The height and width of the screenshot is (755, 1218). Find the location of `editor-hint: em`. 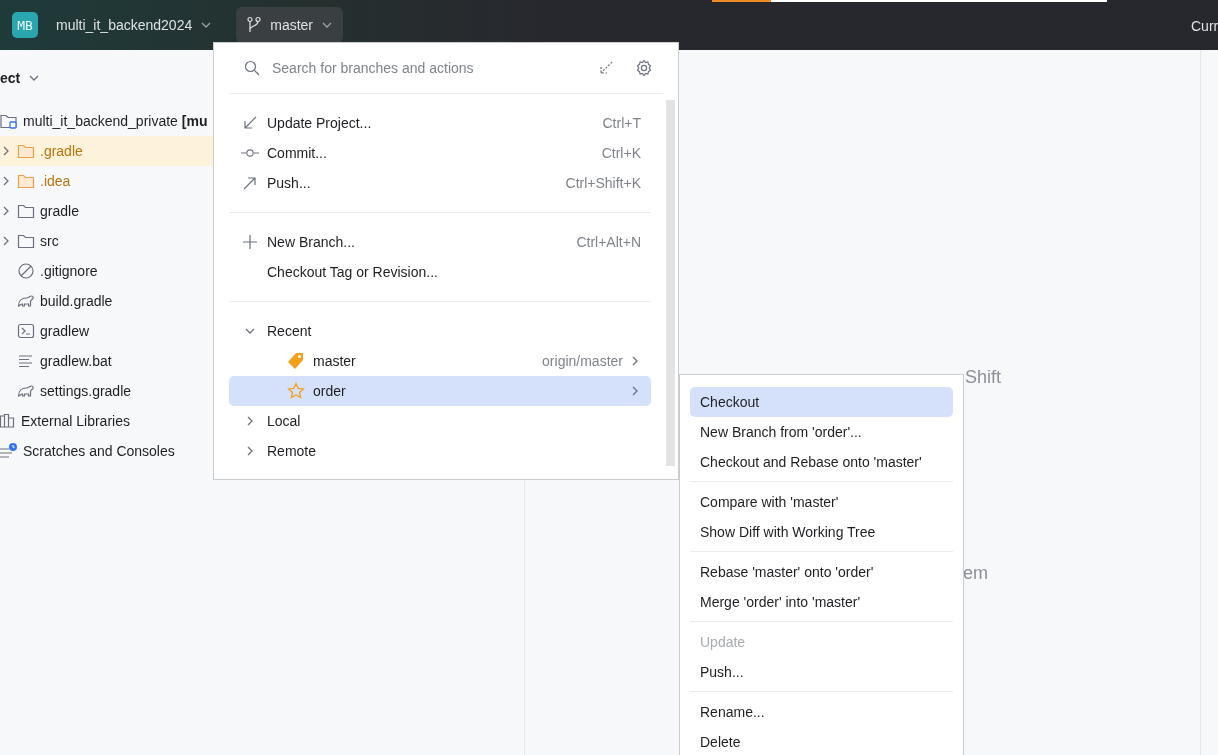

editor-hint: em is located at coordinates (975, 573).